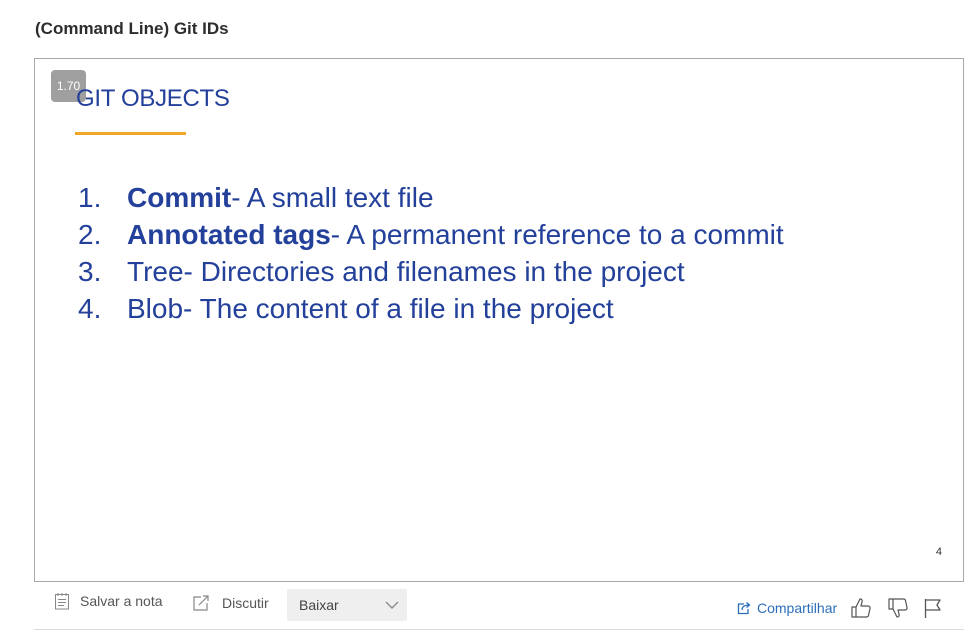  What do you see at coordinates (132, 28) in the screenshot?
I see `page-title: (Command Line) Git IDs` at bounding box center [132, 28].